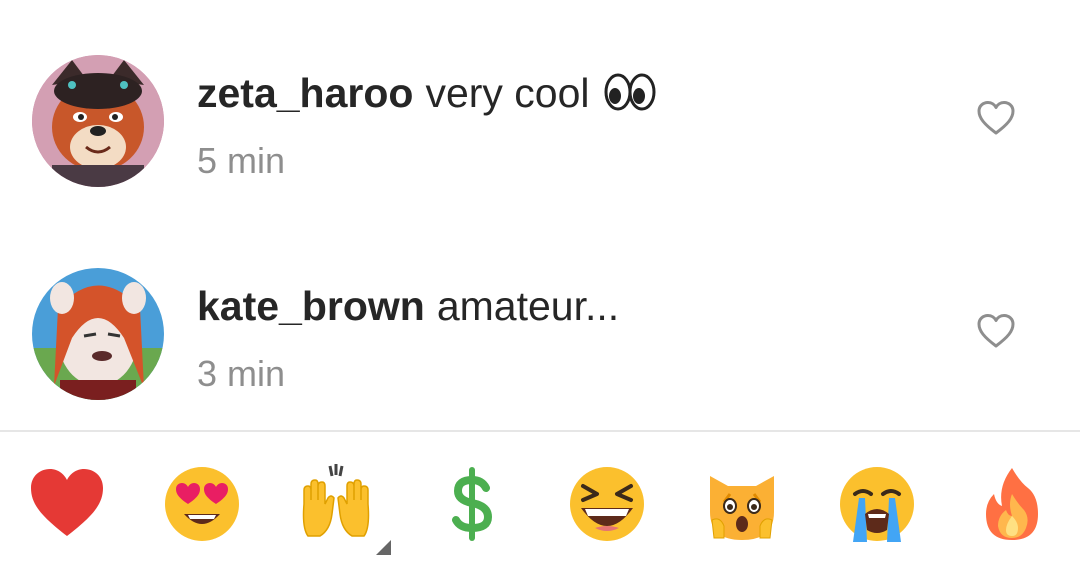 This screenshot has width=1080, height=583. What do you see at coordinates (472, 504) in the screenshot?
I see `dollar-sign-emoji` at bounding box center [472, 504].